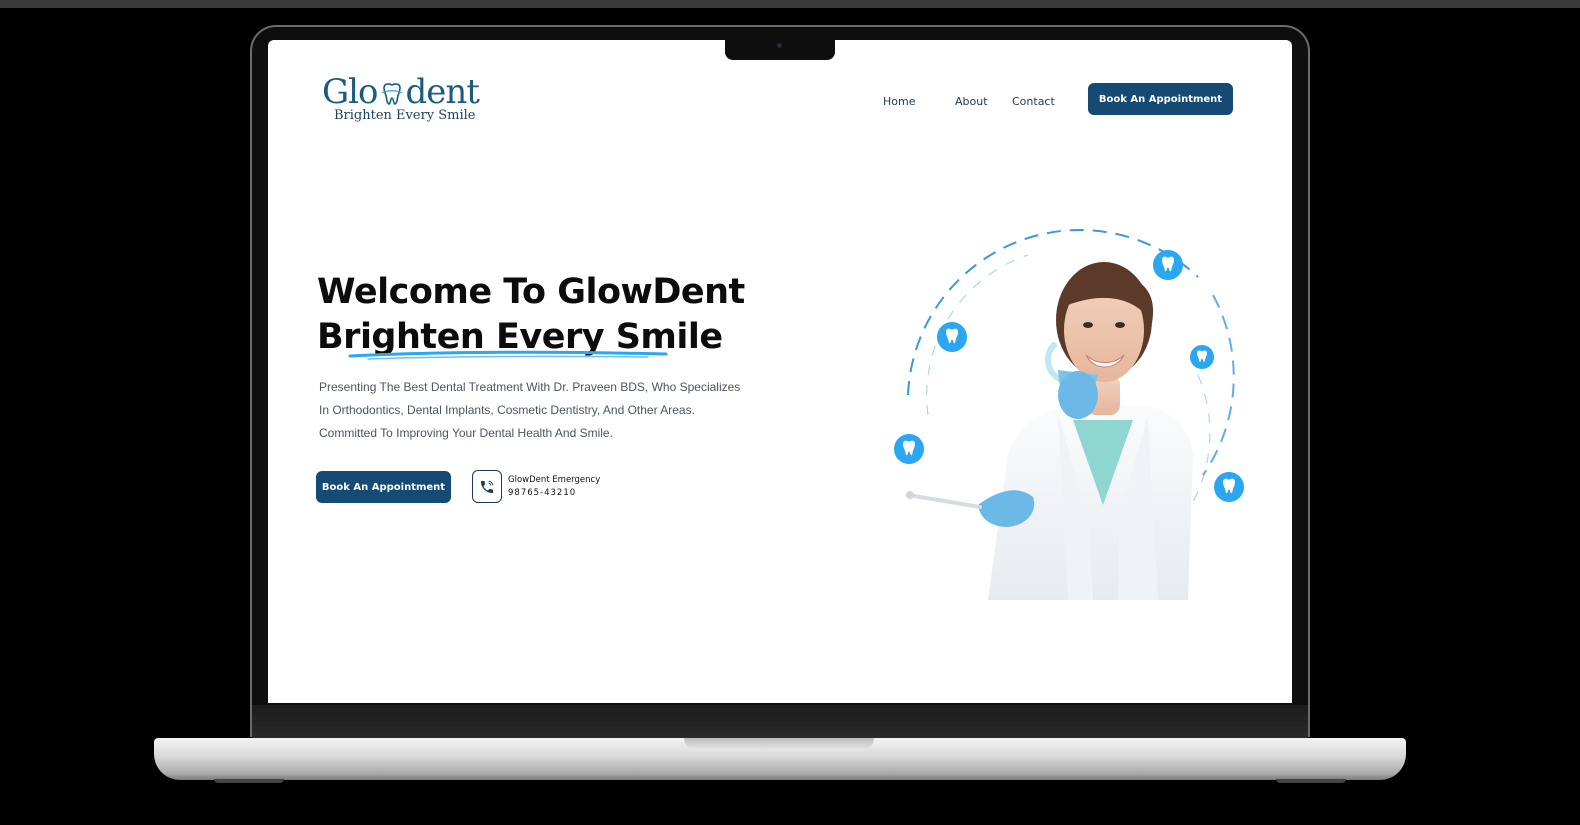 The width and height of the screenshot is (1580, 825). I want to click on nav-contact: Contact, so click(1033, 101).